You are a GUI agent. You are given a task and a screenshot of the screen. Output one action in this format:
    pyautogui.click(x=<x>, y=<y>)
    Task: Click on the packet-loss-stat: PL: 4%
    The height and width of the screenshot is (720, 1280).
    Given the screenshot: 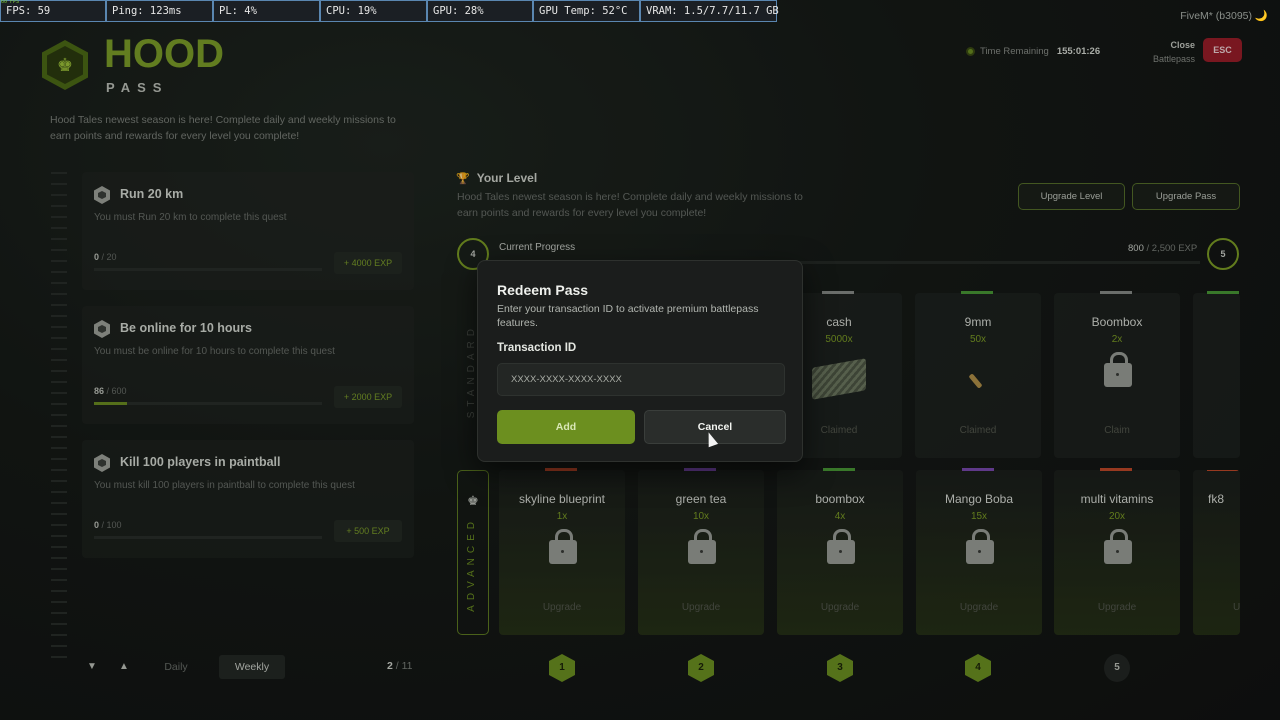 What is the action you would take?
    pyautogui.click(x=266, y=11)
    